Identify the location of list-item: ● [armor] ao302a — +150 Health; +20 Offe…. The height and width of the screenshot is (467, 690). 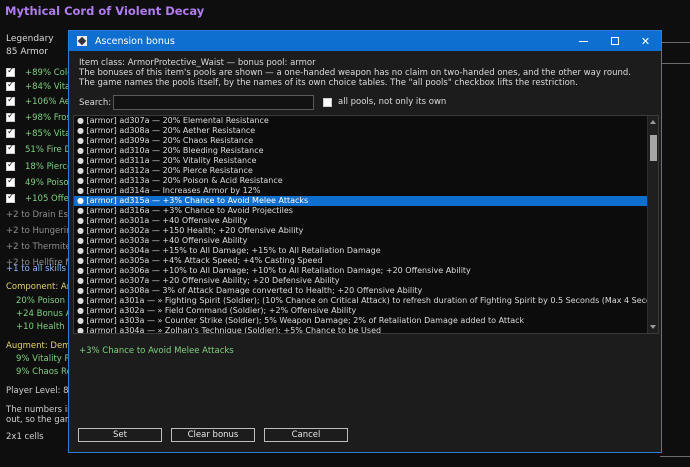
(361, 231).